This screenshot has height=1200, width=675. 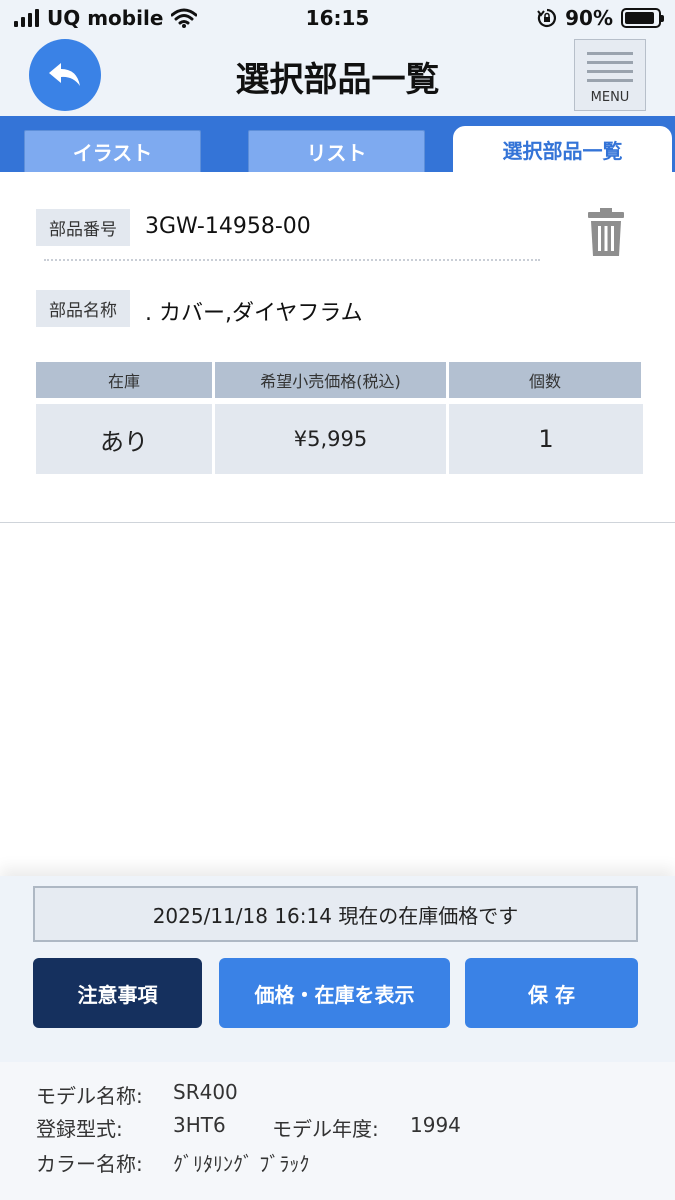 I want to click on part-name-label: 部品名称, so click(x=83, y=308).